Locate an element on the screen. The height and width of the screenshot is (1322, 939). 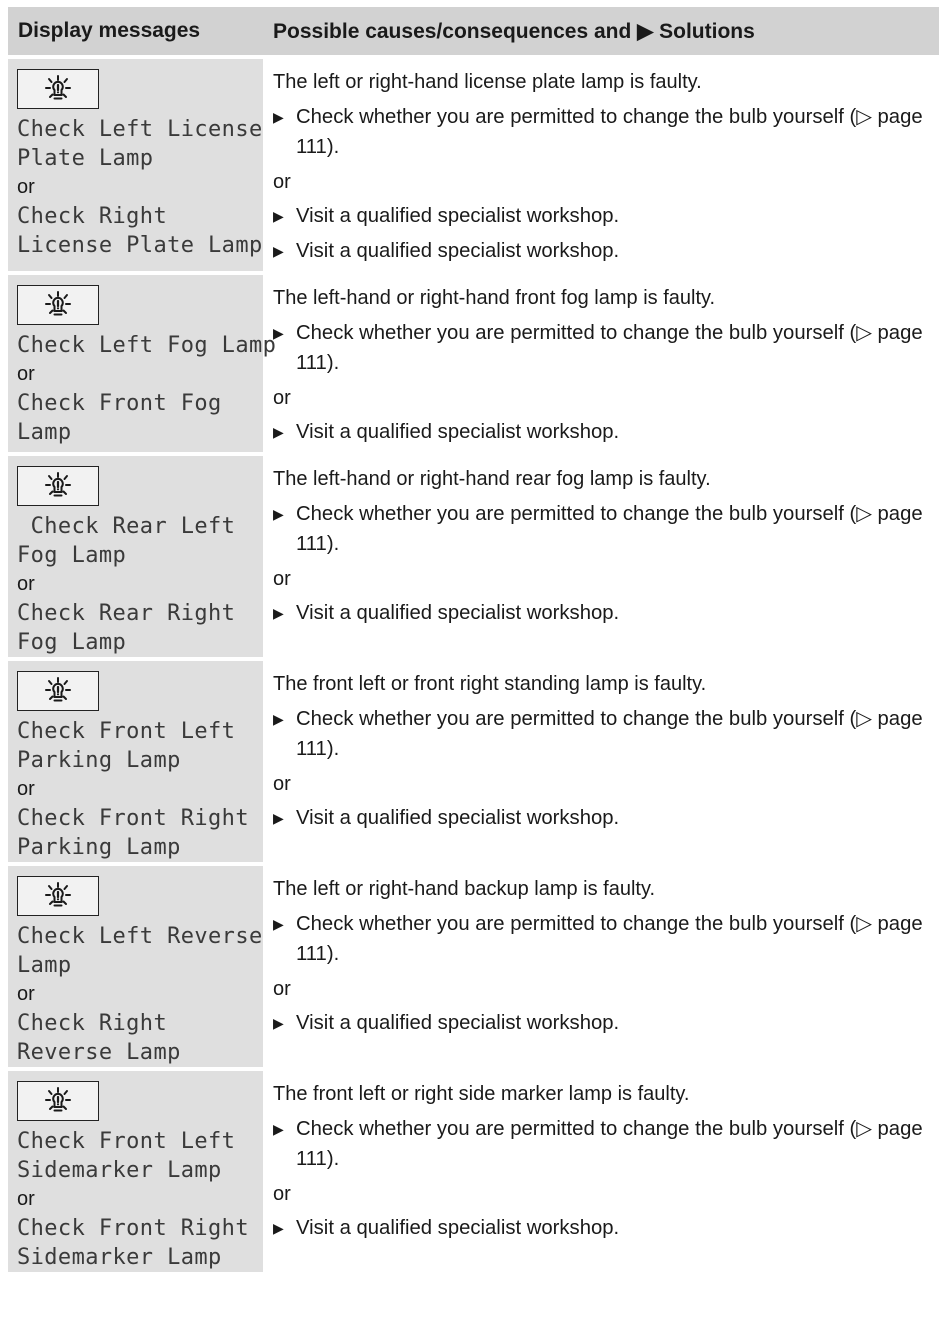
display-message-text: Check Rear Left is located at coordinates (126, 526).